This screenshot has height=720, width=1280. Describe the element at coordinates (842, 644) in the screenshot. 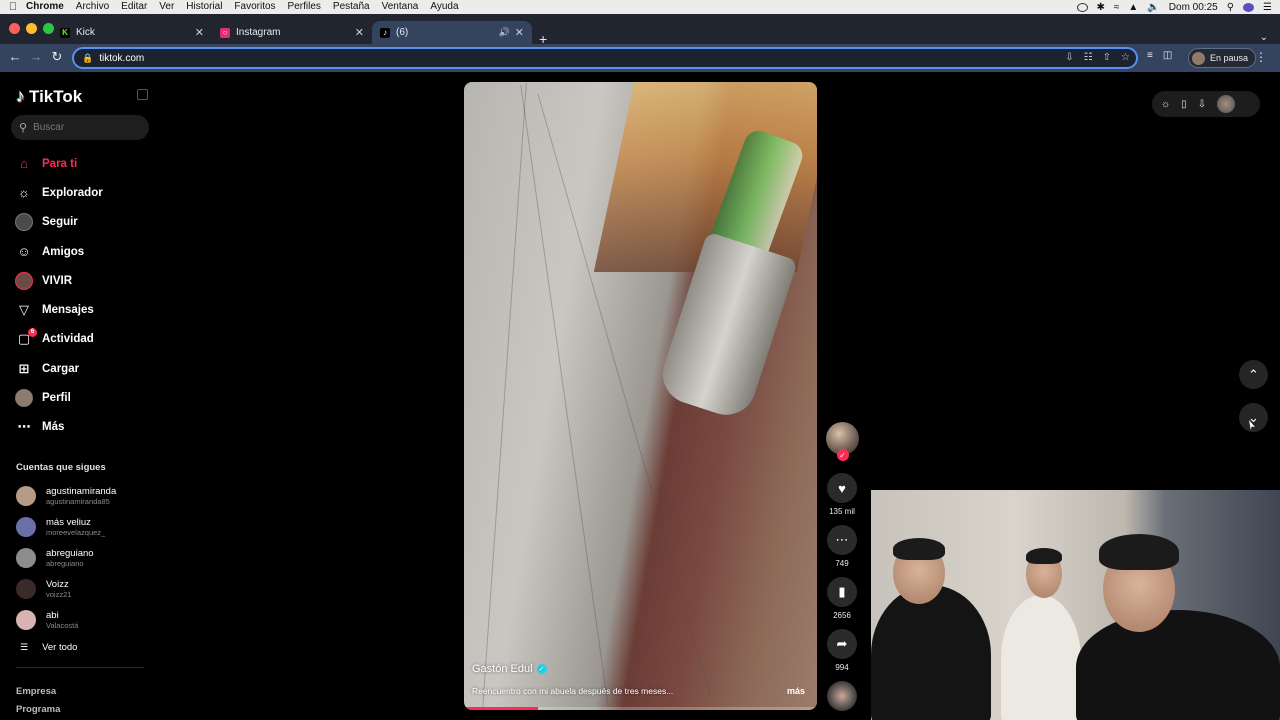

I see `share-button: ➦` at that location.